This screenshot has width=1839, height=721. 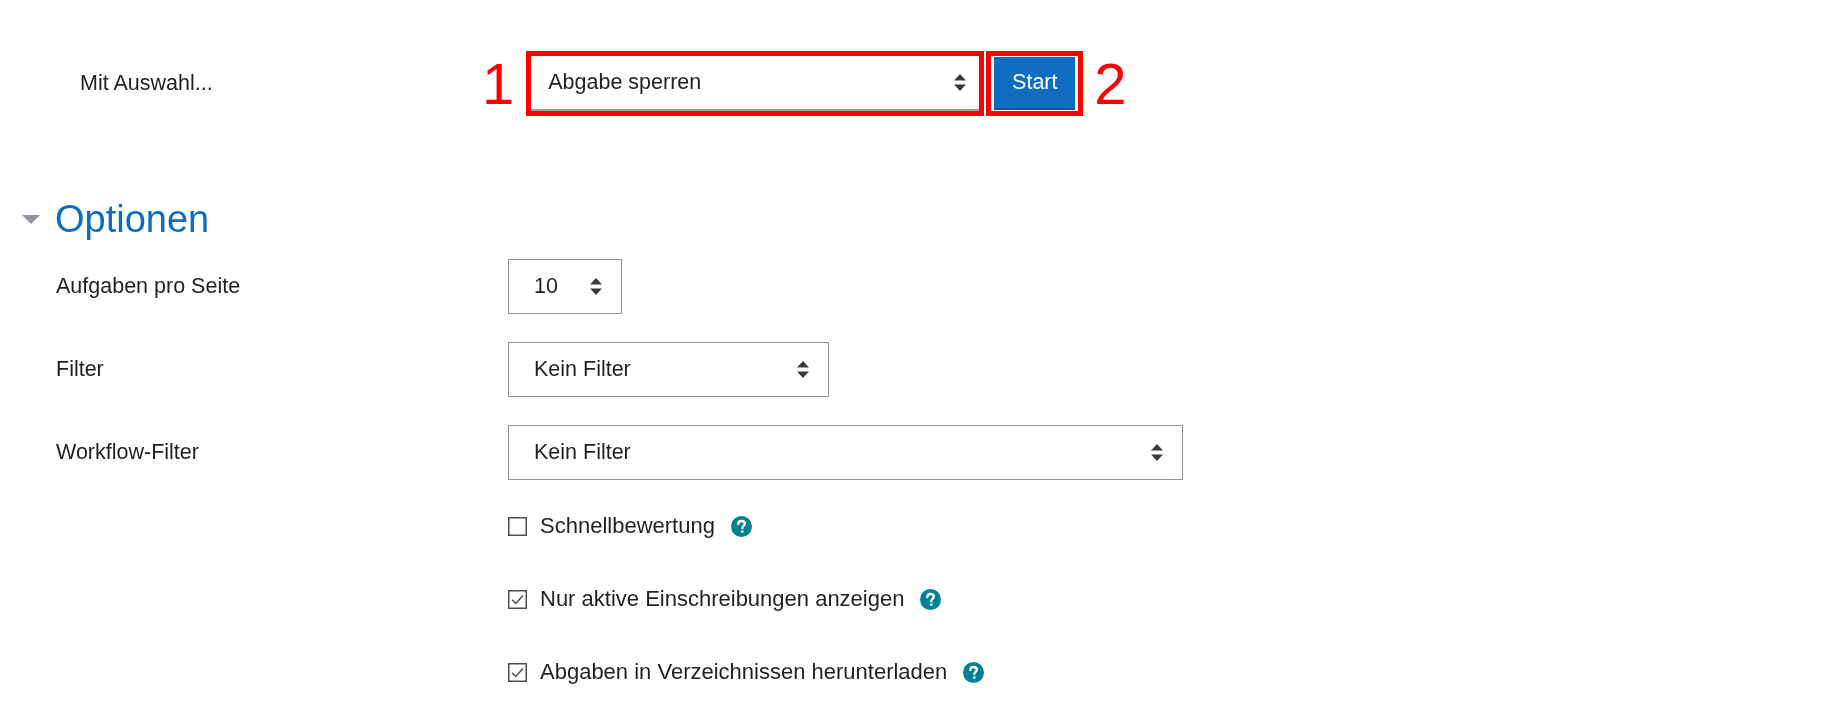 I want to click on checkbox-label: Abgaben in Verzeichnissen herunterladen, so click(x=744, y=672).